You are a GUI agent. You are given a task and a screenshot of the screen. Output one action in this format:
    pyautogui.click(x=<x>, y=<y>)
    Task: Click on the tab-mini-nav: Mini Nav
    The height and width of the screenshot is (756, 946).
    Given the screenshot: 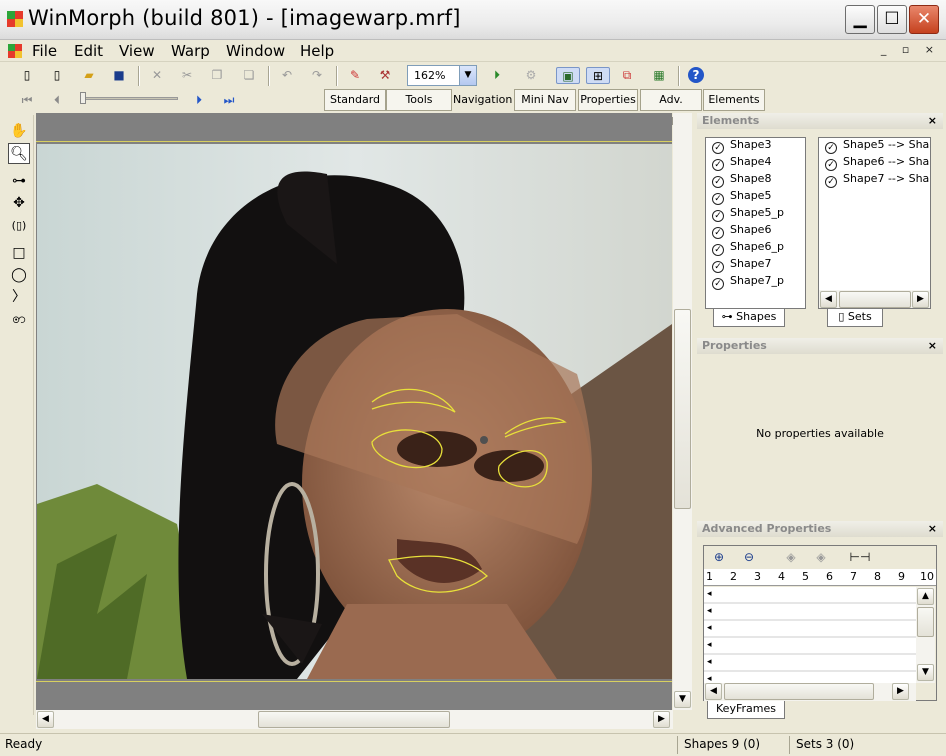 What is the action you would take?
    pyautogui.click(x=545, y=100)
    